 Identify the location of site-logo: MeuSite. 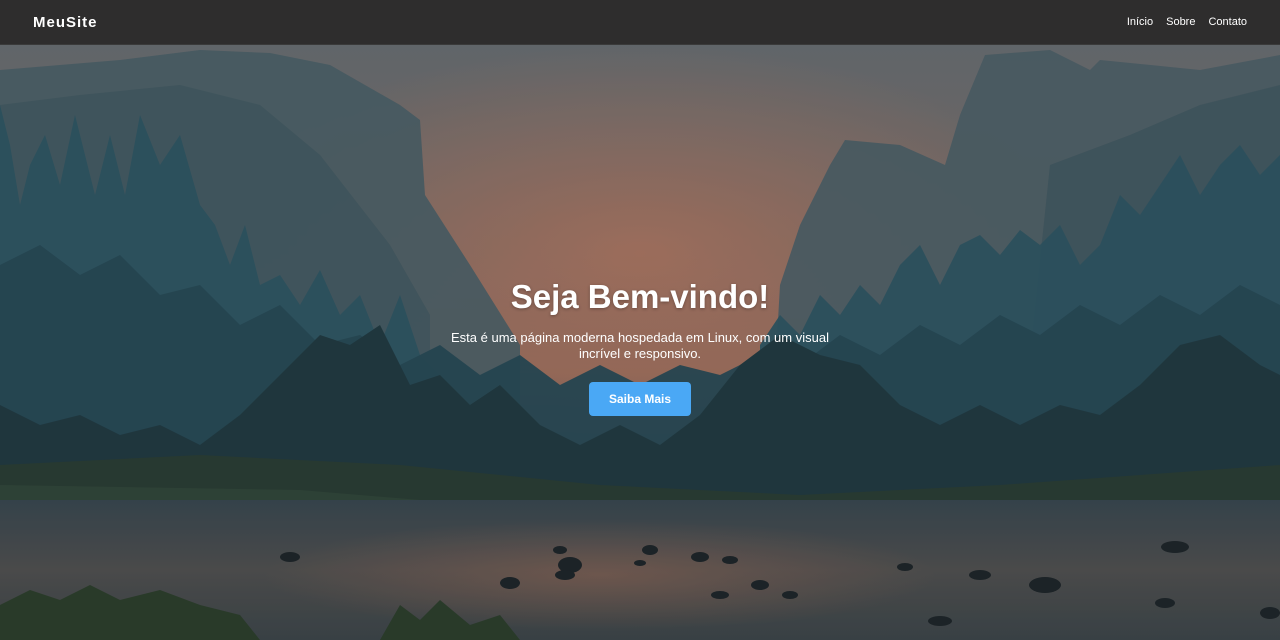
(65, 22).